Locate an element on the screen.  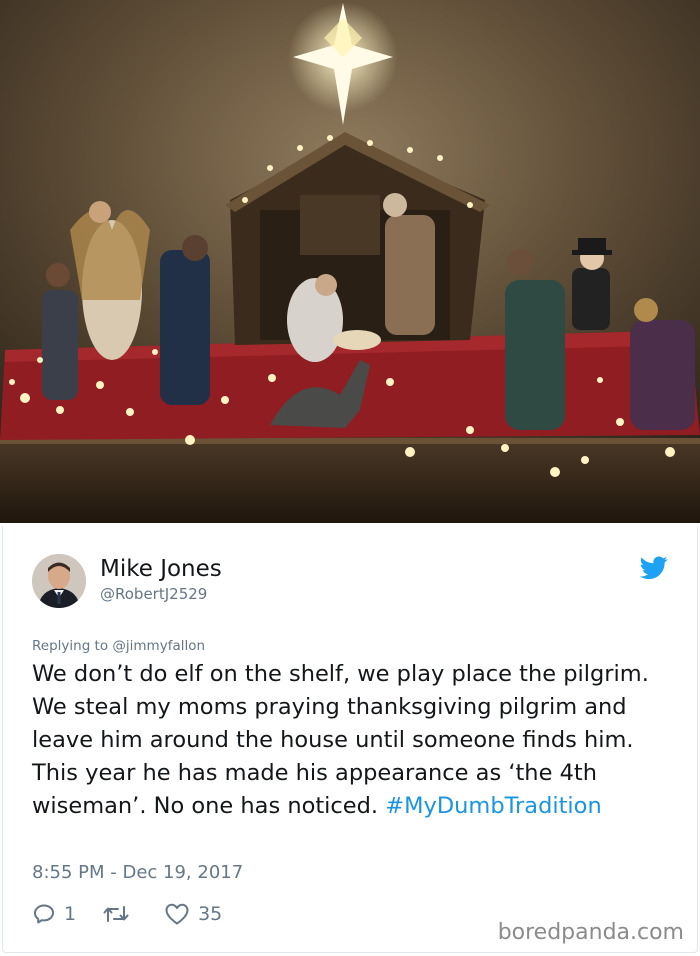
author-avatar is located at coordinates (59, 581).